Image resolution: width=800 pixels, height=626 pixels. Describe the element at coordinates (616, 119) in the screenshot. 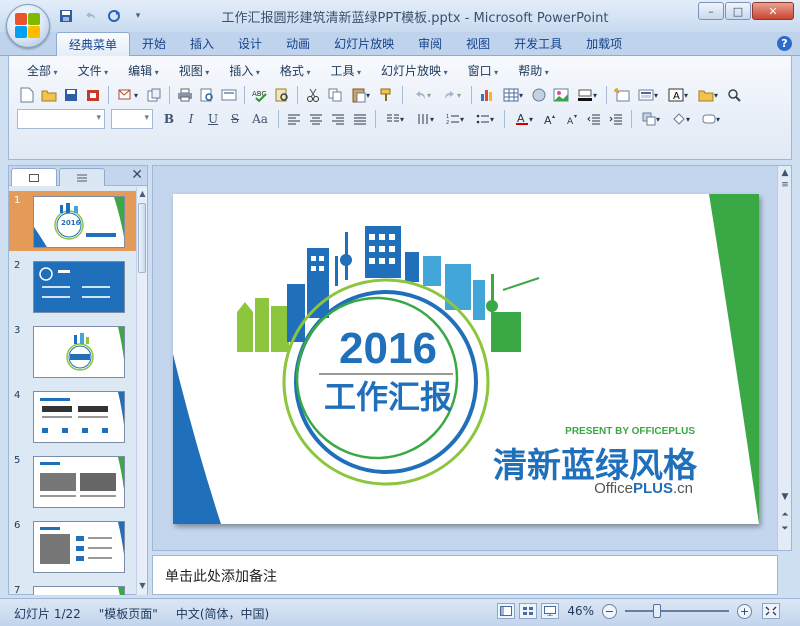

I see `increase-indent-icon` at that location.